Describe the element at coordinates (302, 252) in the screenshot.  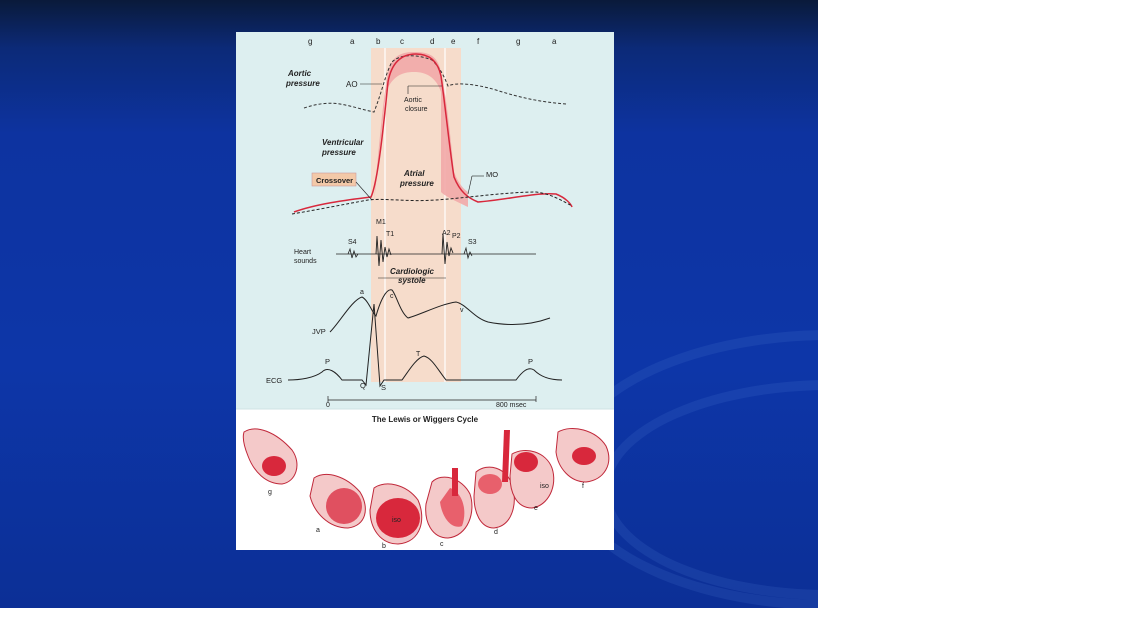
I see `heart-sounds-label: Heart` at that location.